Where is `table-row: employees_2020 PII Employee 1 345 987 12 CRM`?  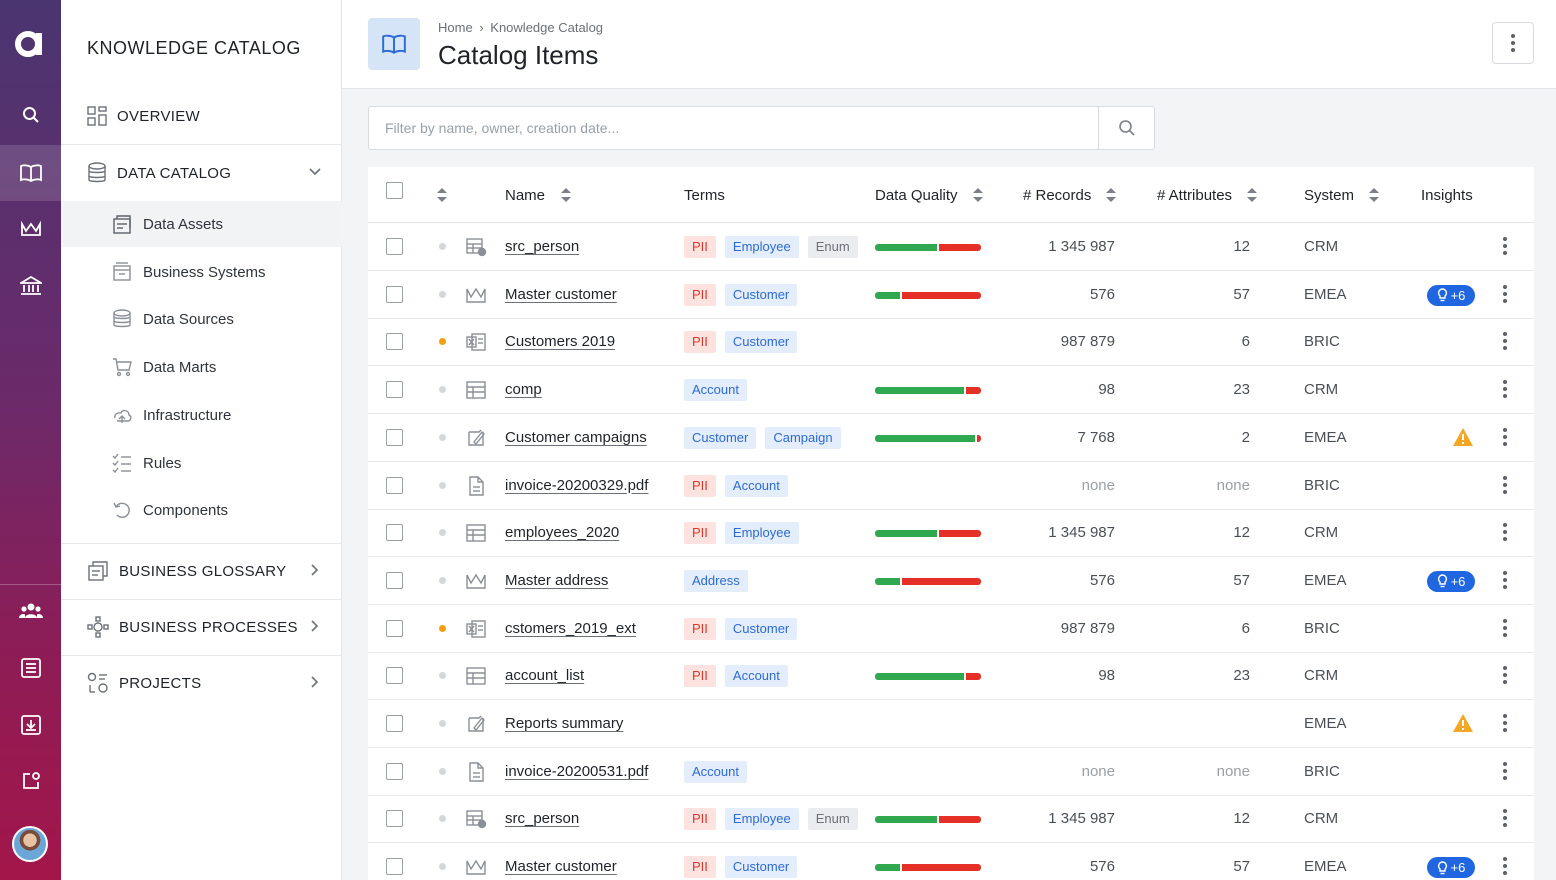 table-row: employees_2020 PII Employee 1 345 987 12 CRM is located at coordinates (951, 533).